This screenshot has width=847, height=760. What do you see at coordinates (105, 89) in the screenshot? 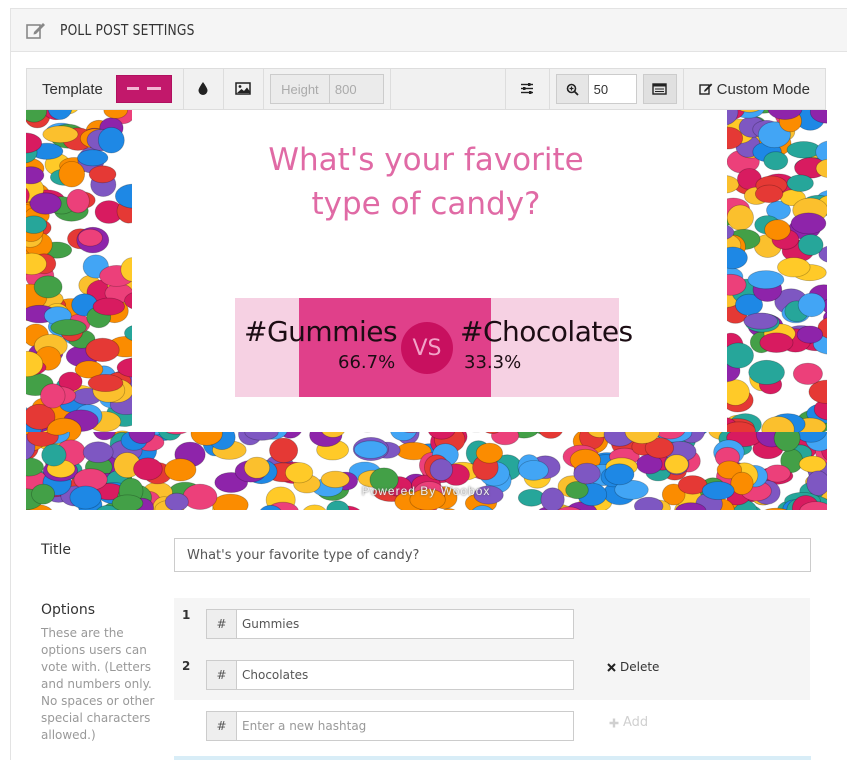
I see `template-picker: Template` at bounding box center [105, 89].